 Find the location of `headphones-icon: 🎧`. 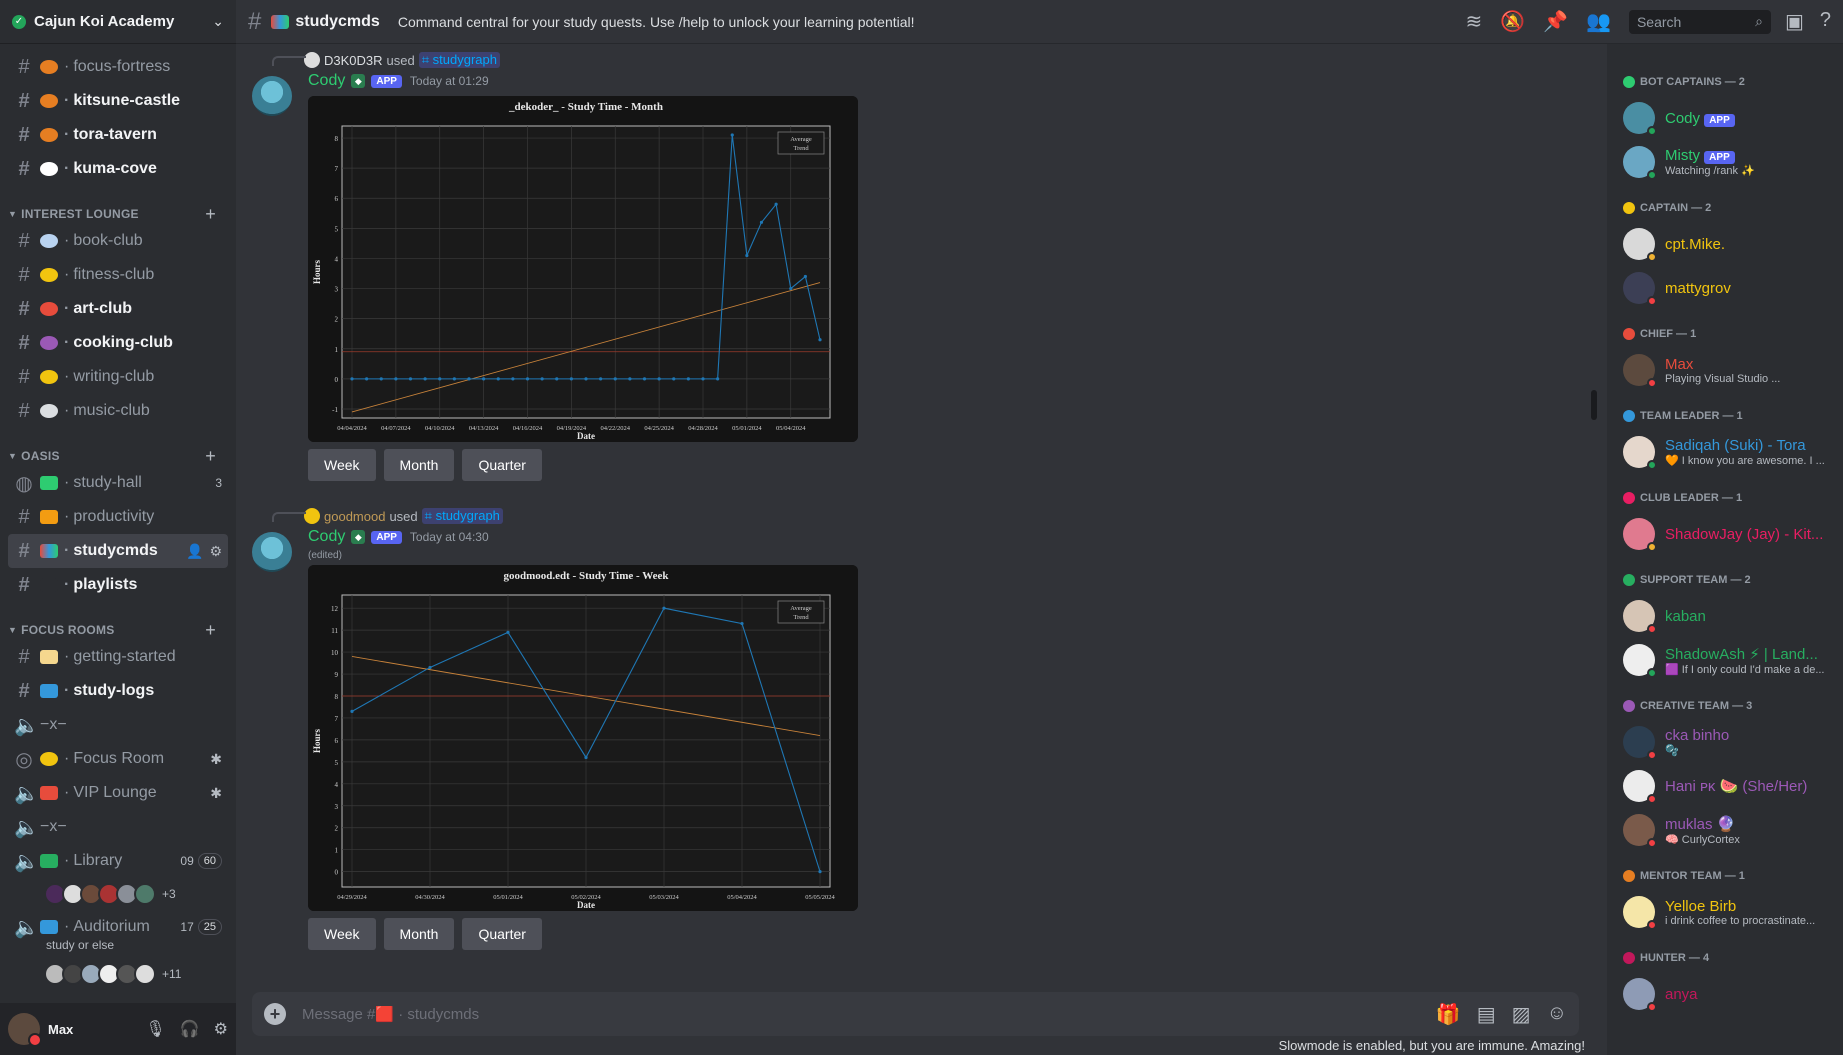

headphones-icon: 🎧 is located at coordinates (190, 1029).